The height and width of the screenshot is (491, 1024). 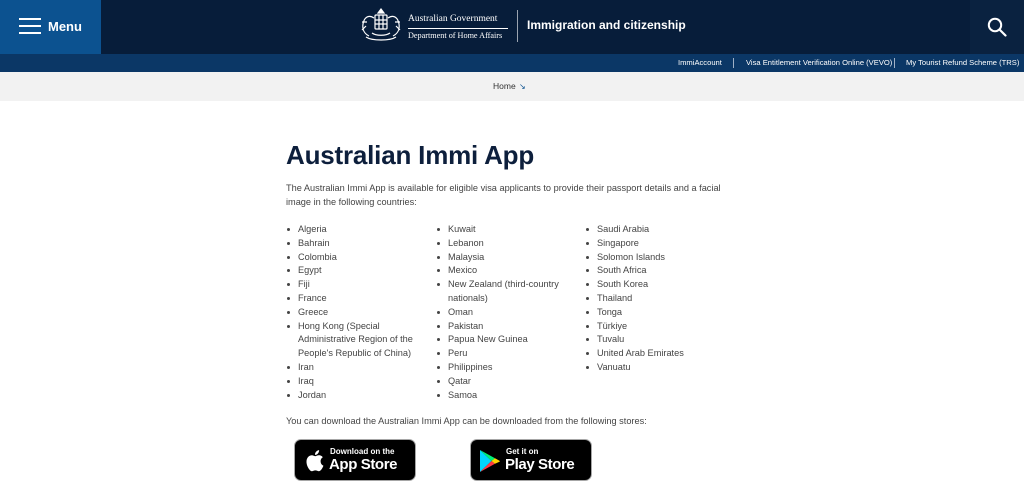 I want to click on country-item: Tuvalu, so click(x=655, y=340).